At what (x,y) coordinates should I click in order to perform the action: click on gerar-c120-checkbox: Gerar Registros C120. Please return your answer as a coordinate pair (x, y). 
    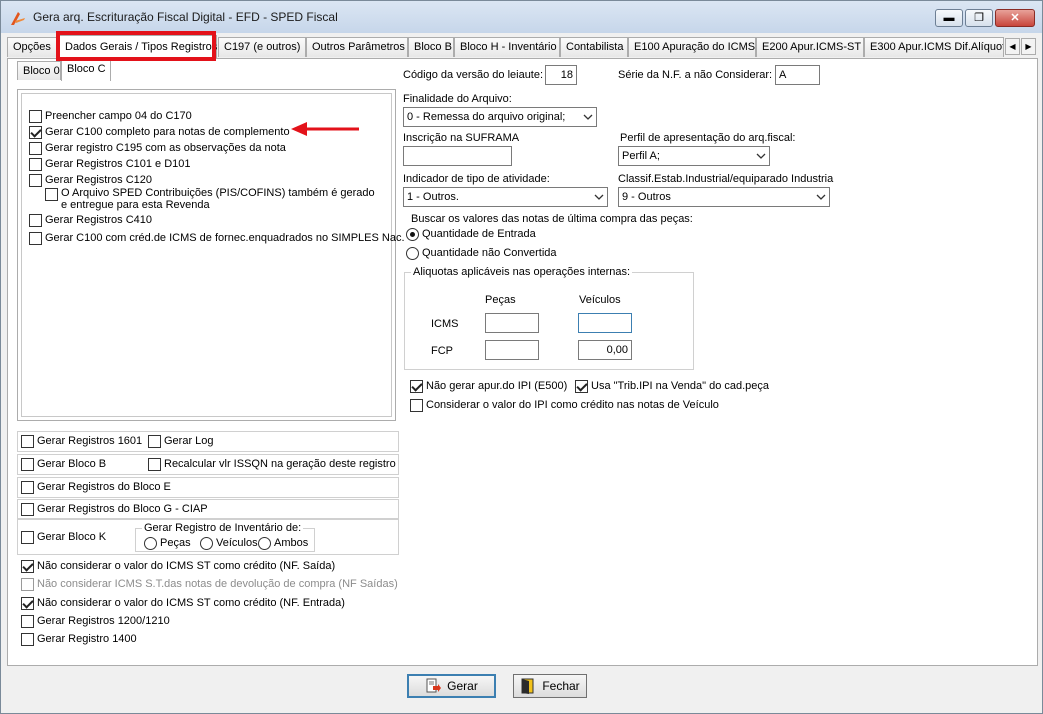
    Looking at the image, I should click on (90, 180).